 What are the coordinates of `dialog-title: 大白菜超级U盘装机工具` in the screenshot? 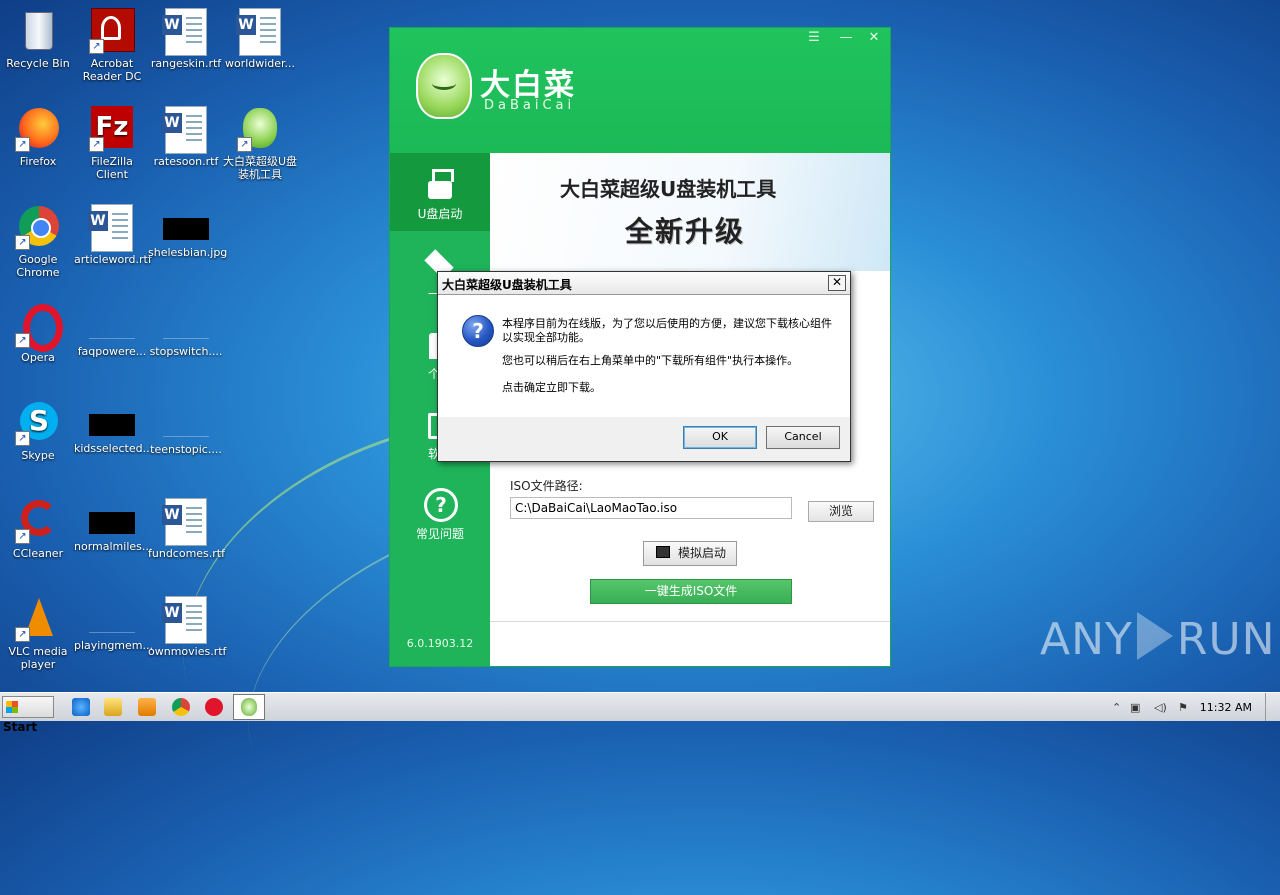 It's located at (507, 285).